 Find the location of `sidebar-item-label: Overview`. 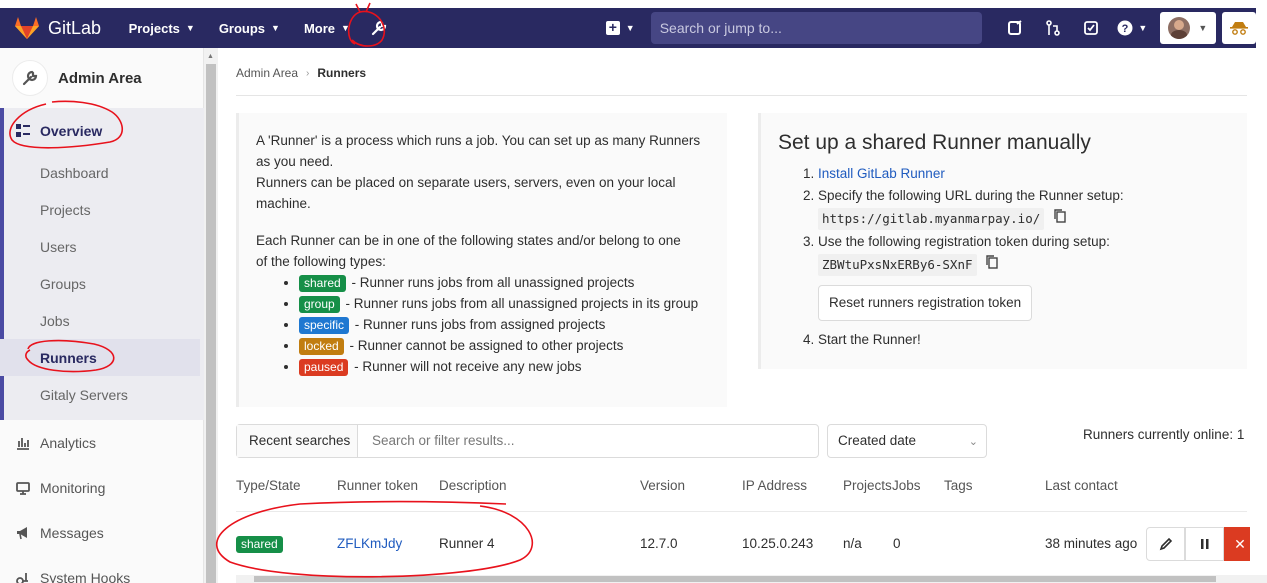

sidebar-item-label: Overview is located at coordinates (71, 130).